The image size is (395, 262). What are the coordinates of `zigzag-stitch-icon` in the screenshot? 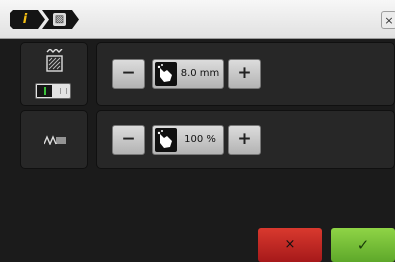 It's located at (55, 140).